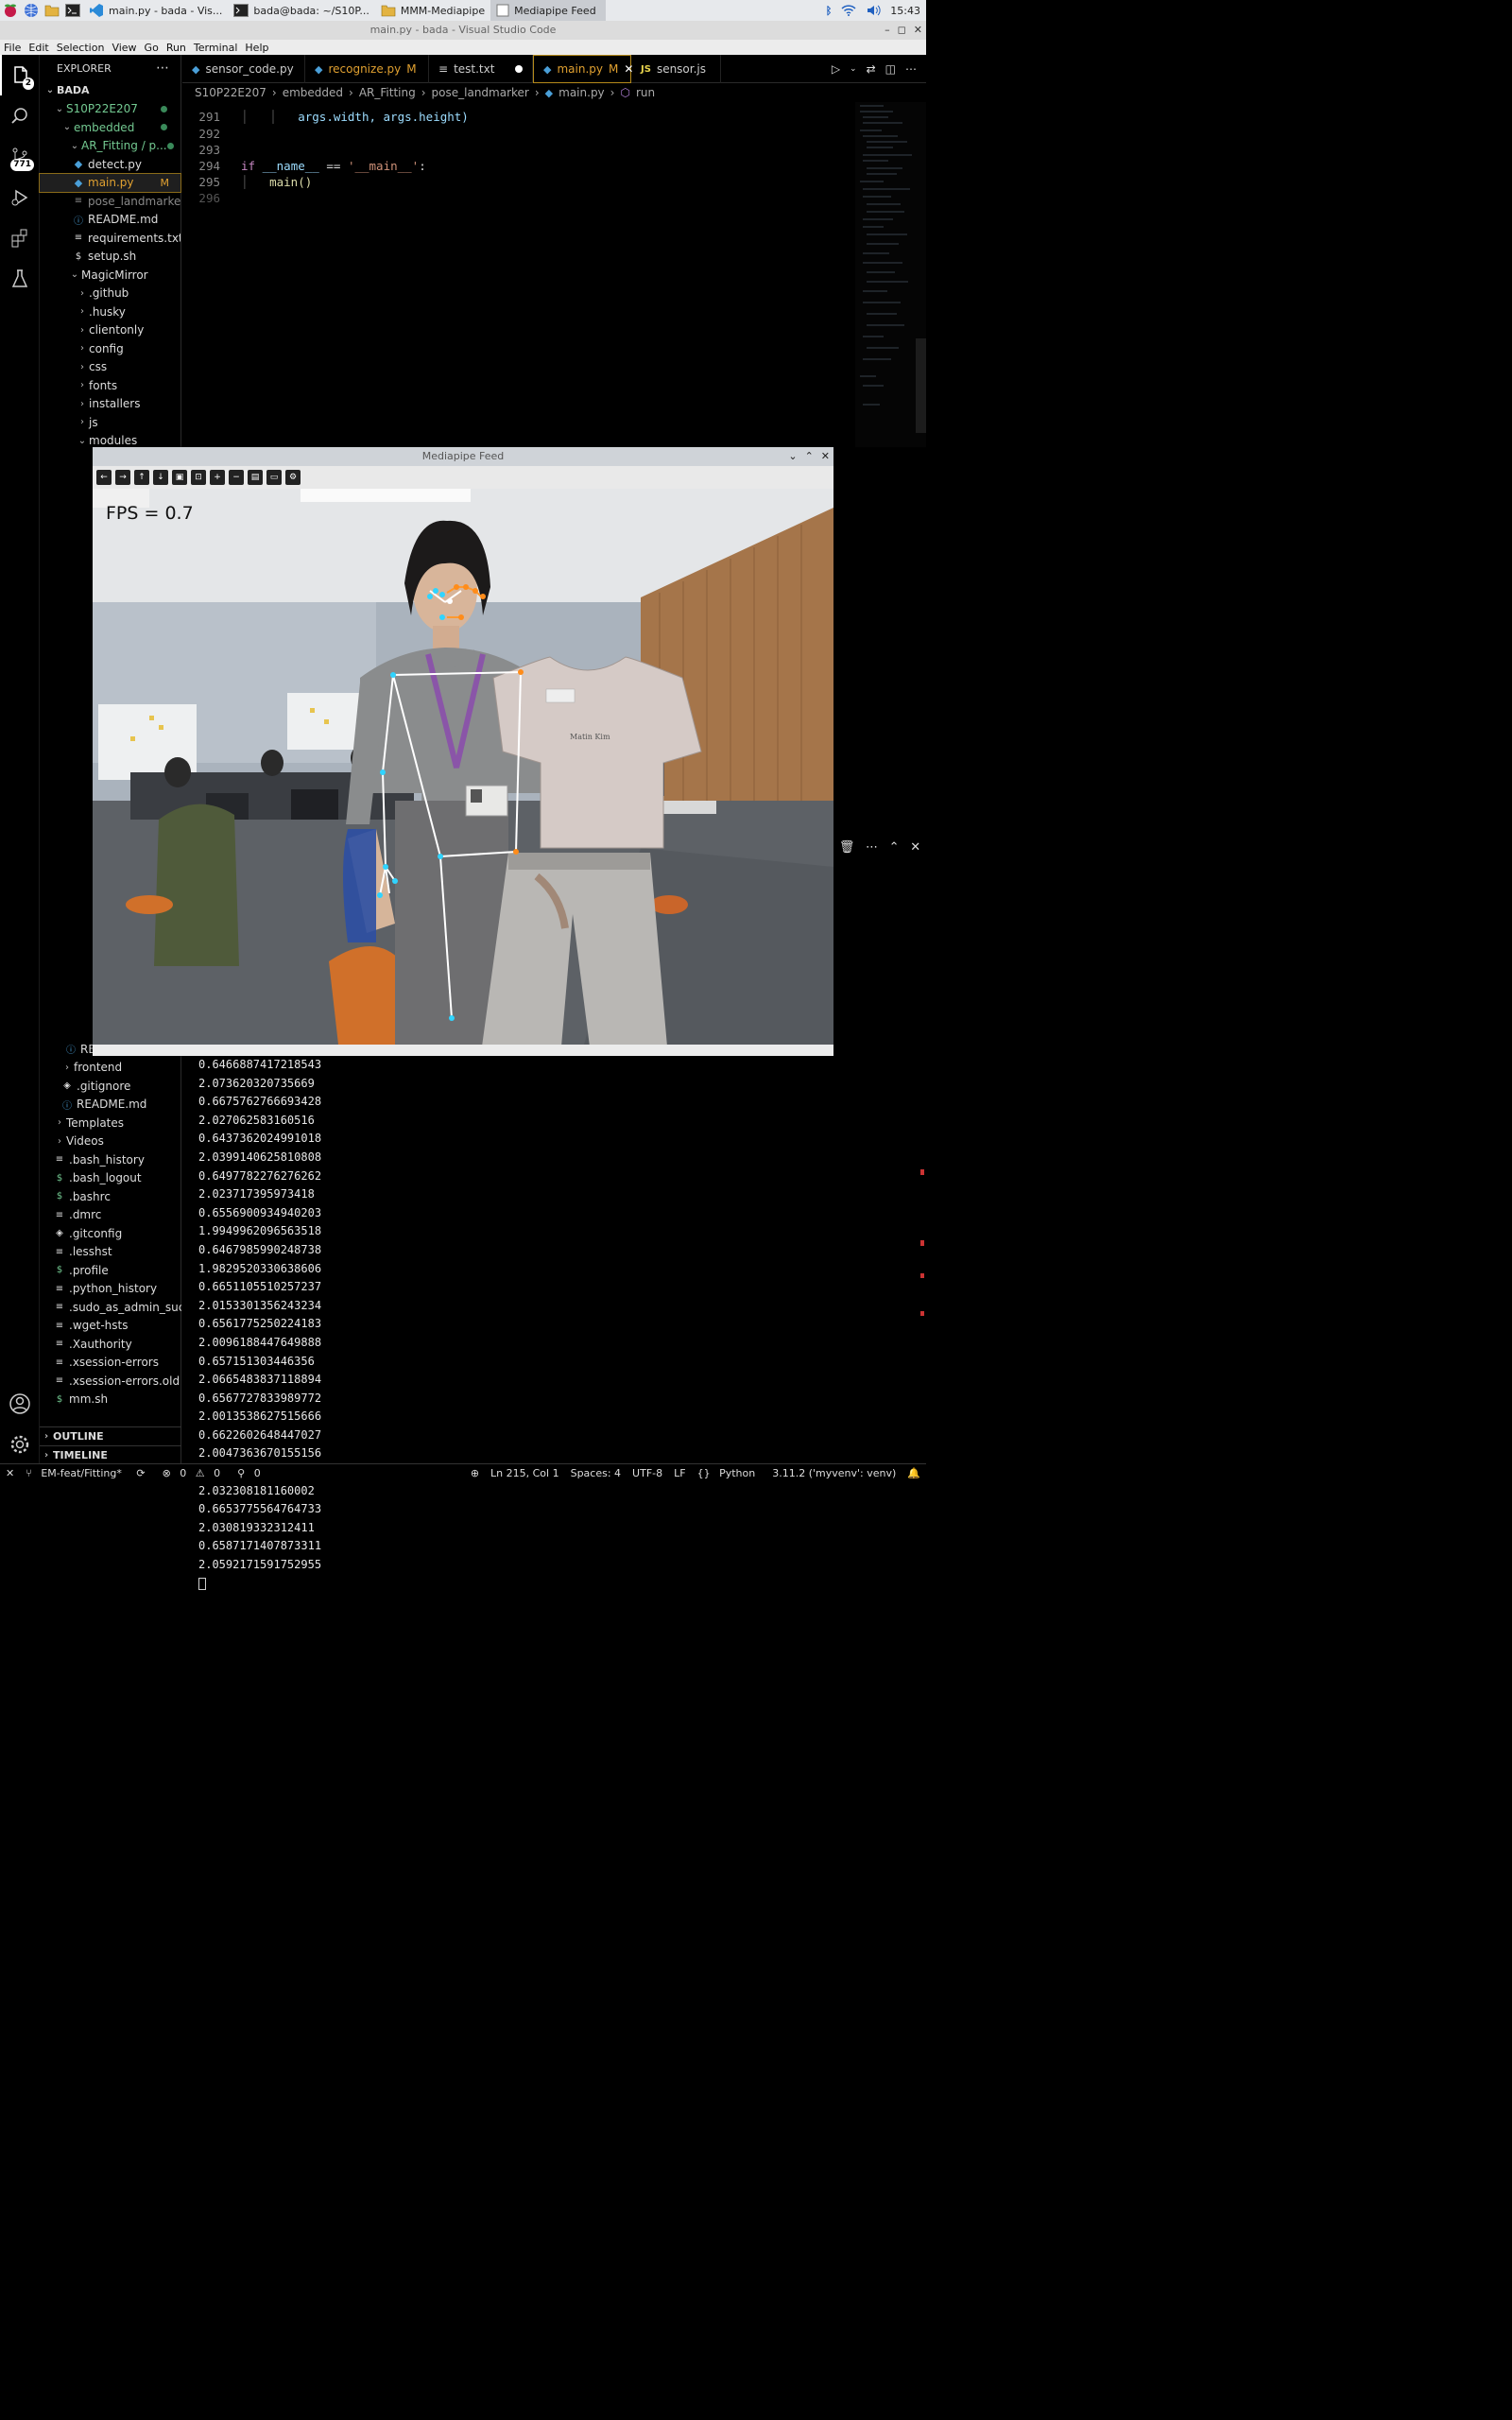 Image resolution: width=1512 pixels, height=2420 pixels. What do you see at coordinates (110, 1435) in the screenshot?
I see `outline-section: › OUTLINE` at bounding box center [110, 1435].